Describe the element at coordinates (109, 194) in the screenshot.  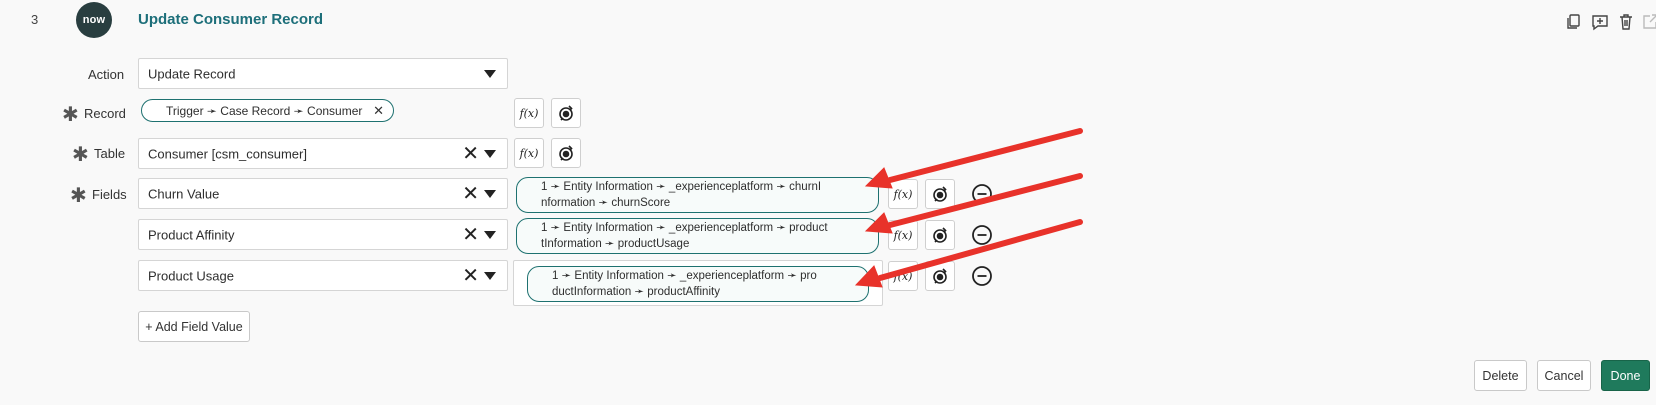
I see `fields-label: Fields` at that location.